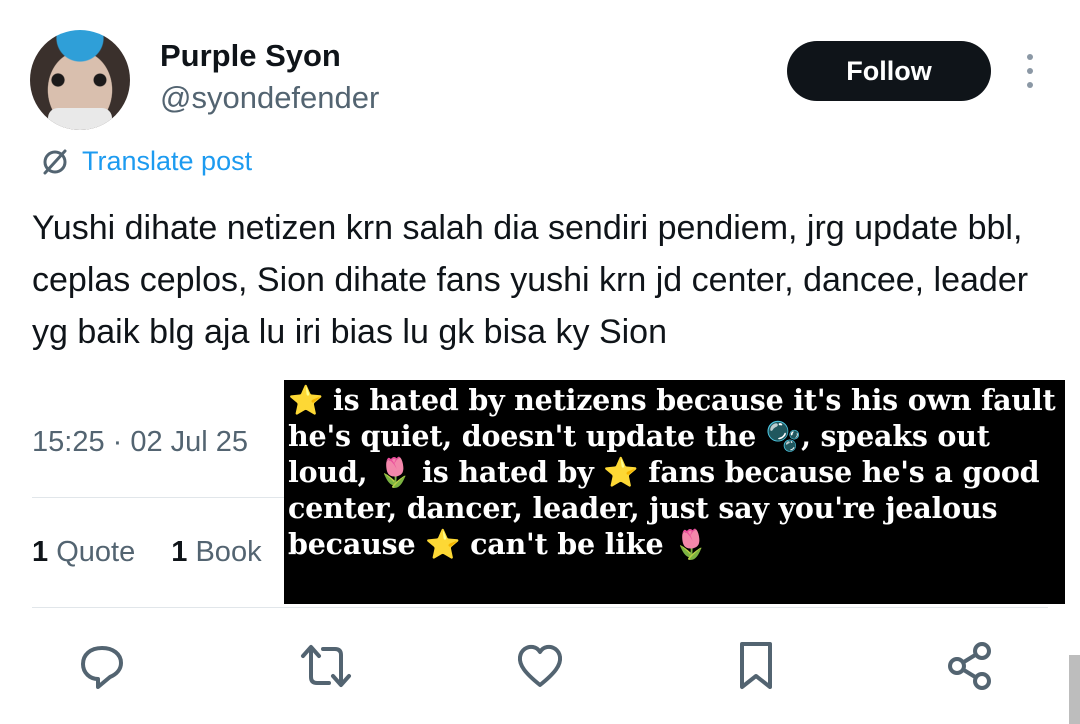 This screenshot has height=724, width=1080. Describe the element at coordinates (40, 552) in the screenshot. I see `quotes-count: 1` at that location.